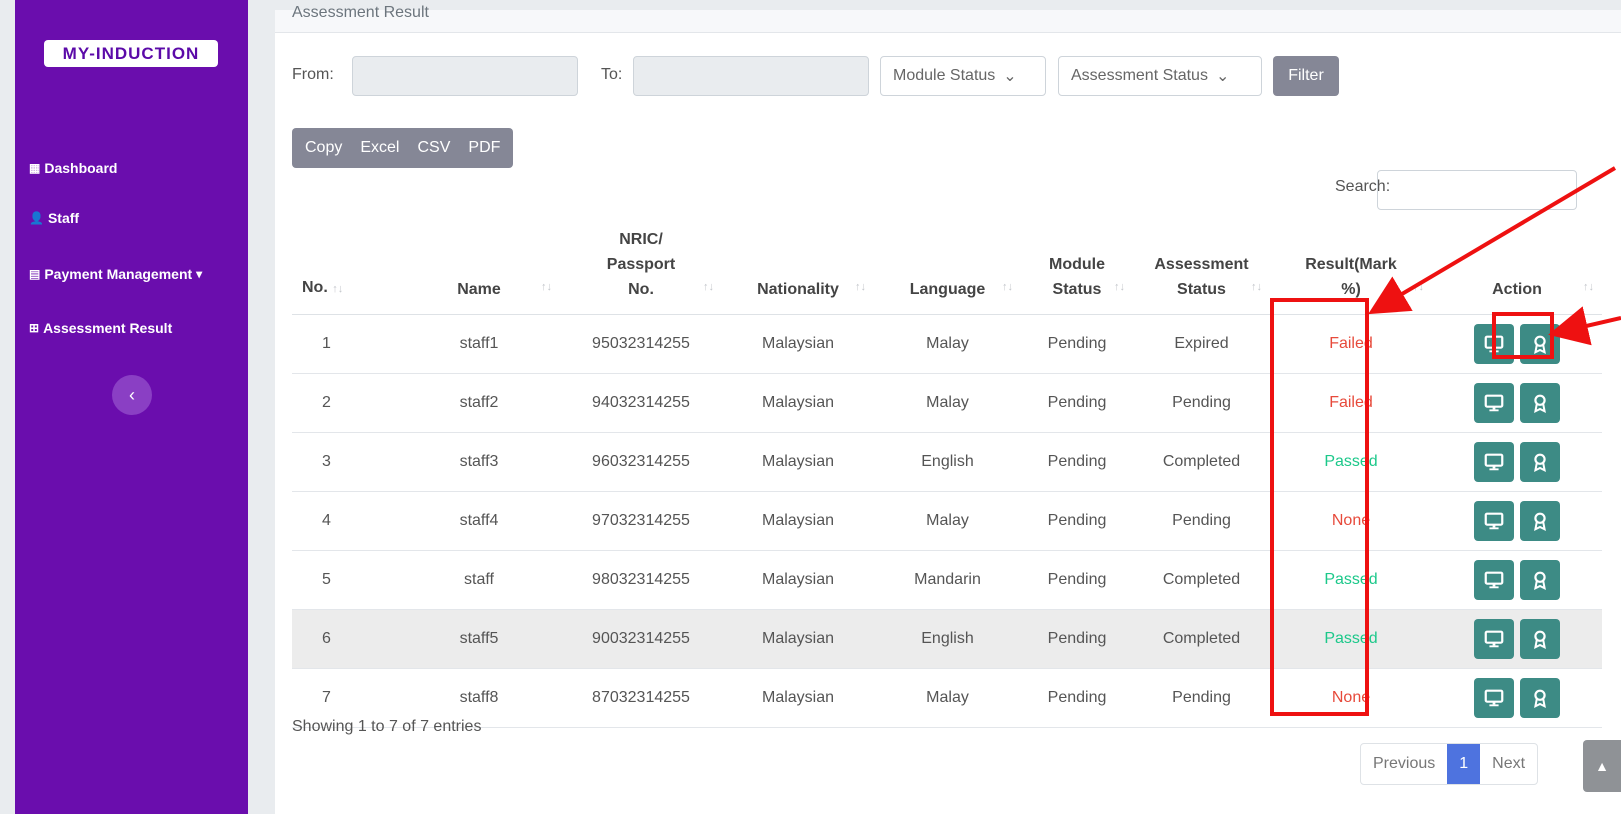 This screenshot has width=1621, height=814. I want to click on cell-nric: 98032314255, so click(641, 580).